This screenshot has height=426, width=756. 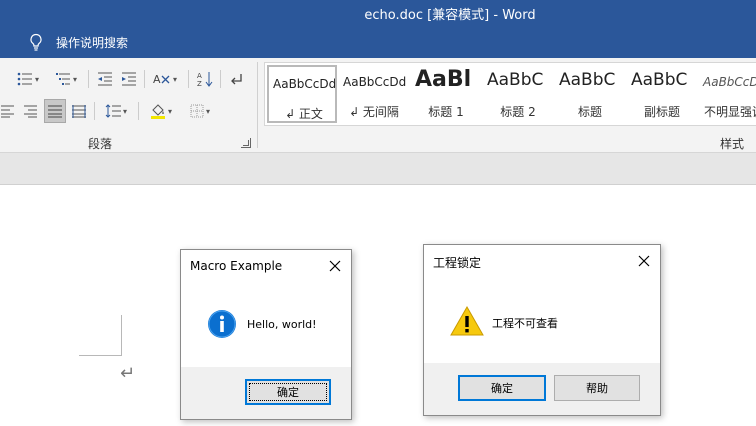 I want to click on style-preview: AaBl, so click(x=443, y=79).